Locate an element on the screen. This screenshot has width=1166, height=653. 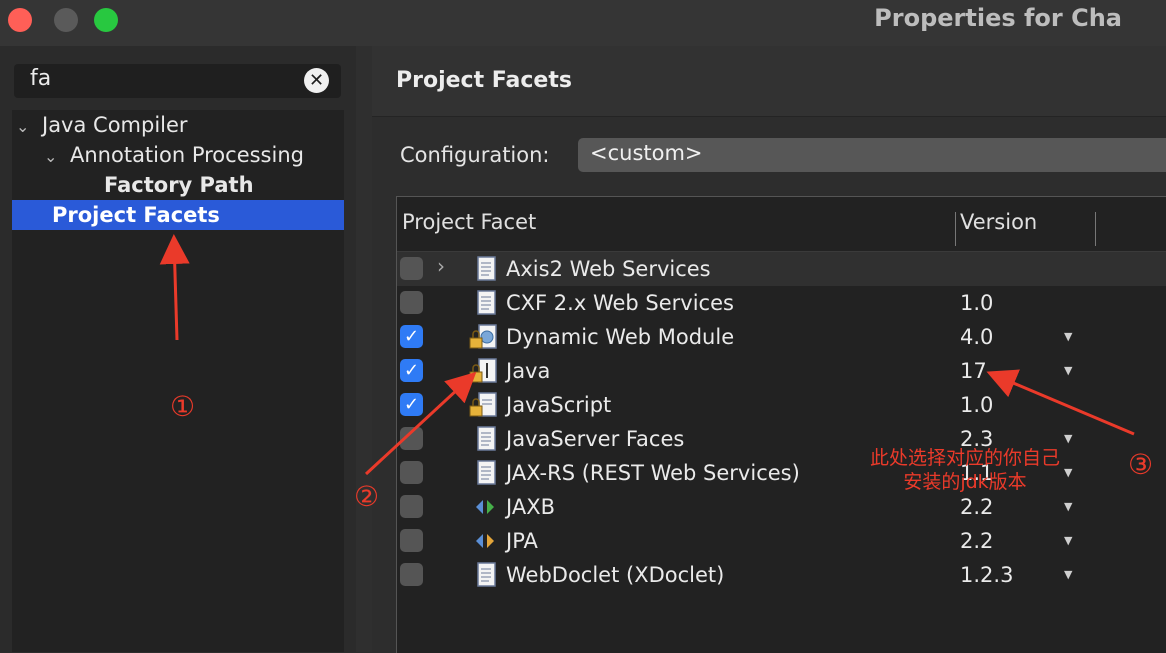
arrow-to-java-facet is located at coordinates (420, 423).